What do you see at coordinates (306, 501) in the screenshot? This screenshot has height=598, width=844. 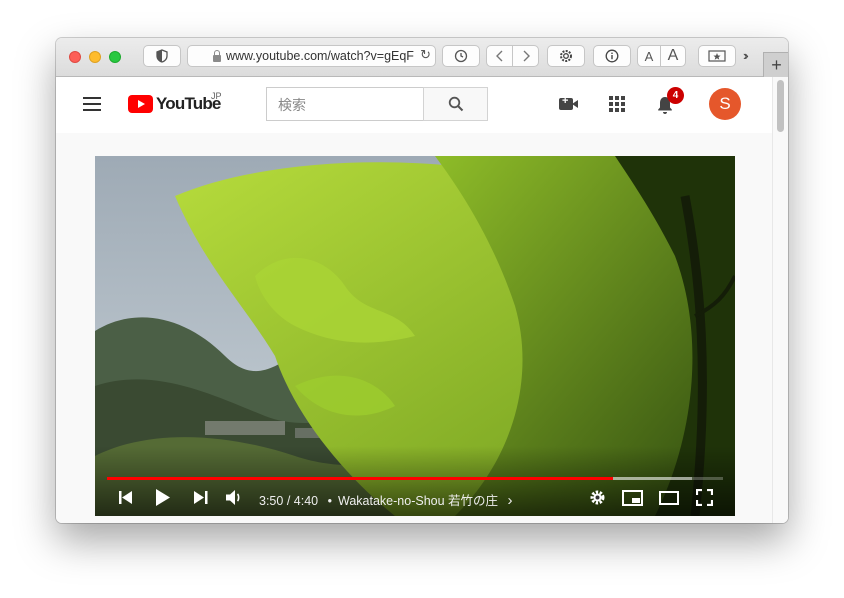 I see `duration: 4:40` at bounding box center [306, 501].